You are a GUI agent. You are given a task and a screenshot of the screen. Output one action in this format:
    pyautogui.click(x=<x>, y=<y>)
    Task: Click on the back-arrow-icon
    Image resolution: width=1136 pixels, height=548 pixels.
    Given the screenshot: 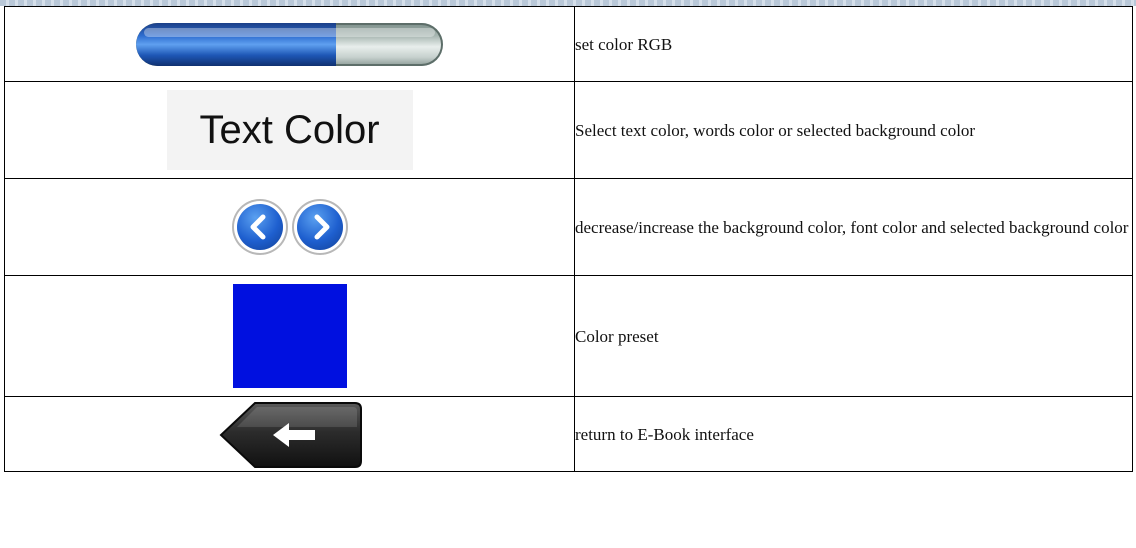 What is the action you would take?
    pyautogui.click(x=290, y=435)
    